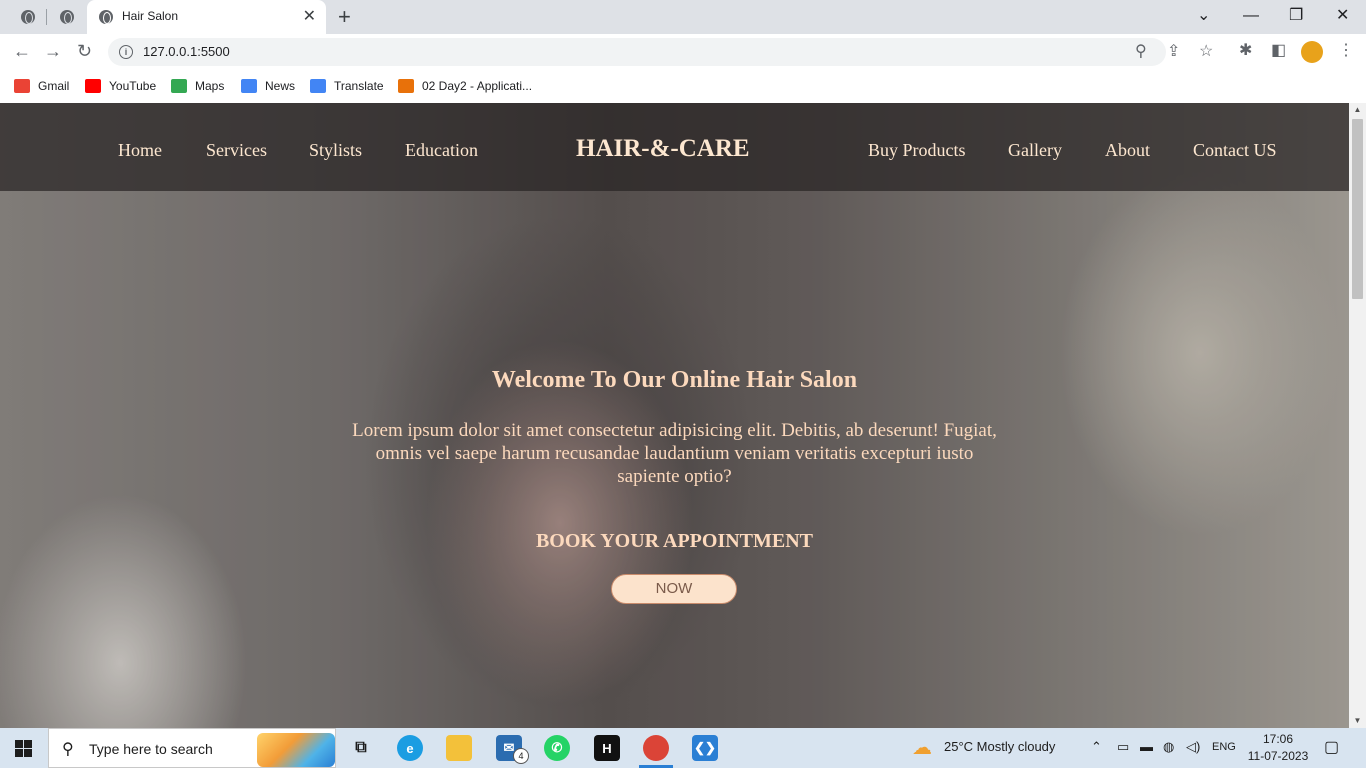 The image size is (1366, 768). Describe the element at coordinates (406, 86) in the screenshot. I see `app-icon` at that location.